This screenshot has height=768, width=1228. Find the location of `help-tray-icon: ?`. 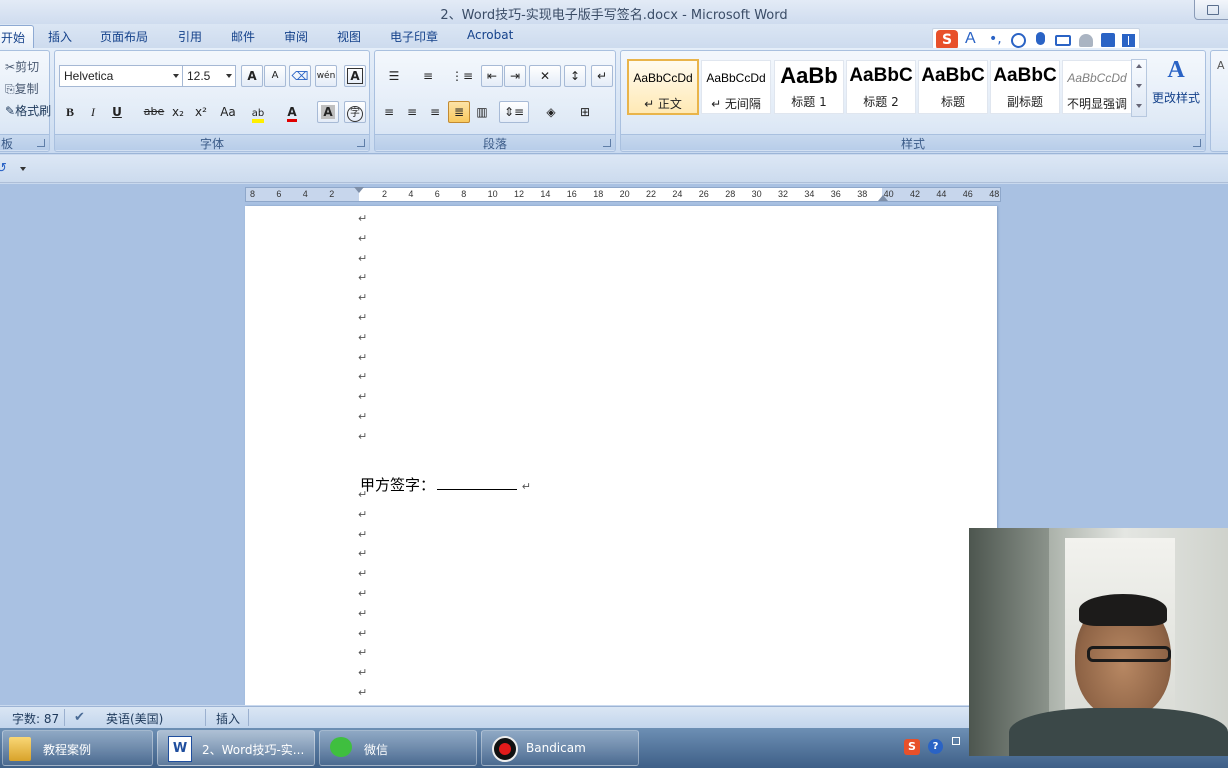

help-tray-icon: ? is located at coordinates (935, 746).